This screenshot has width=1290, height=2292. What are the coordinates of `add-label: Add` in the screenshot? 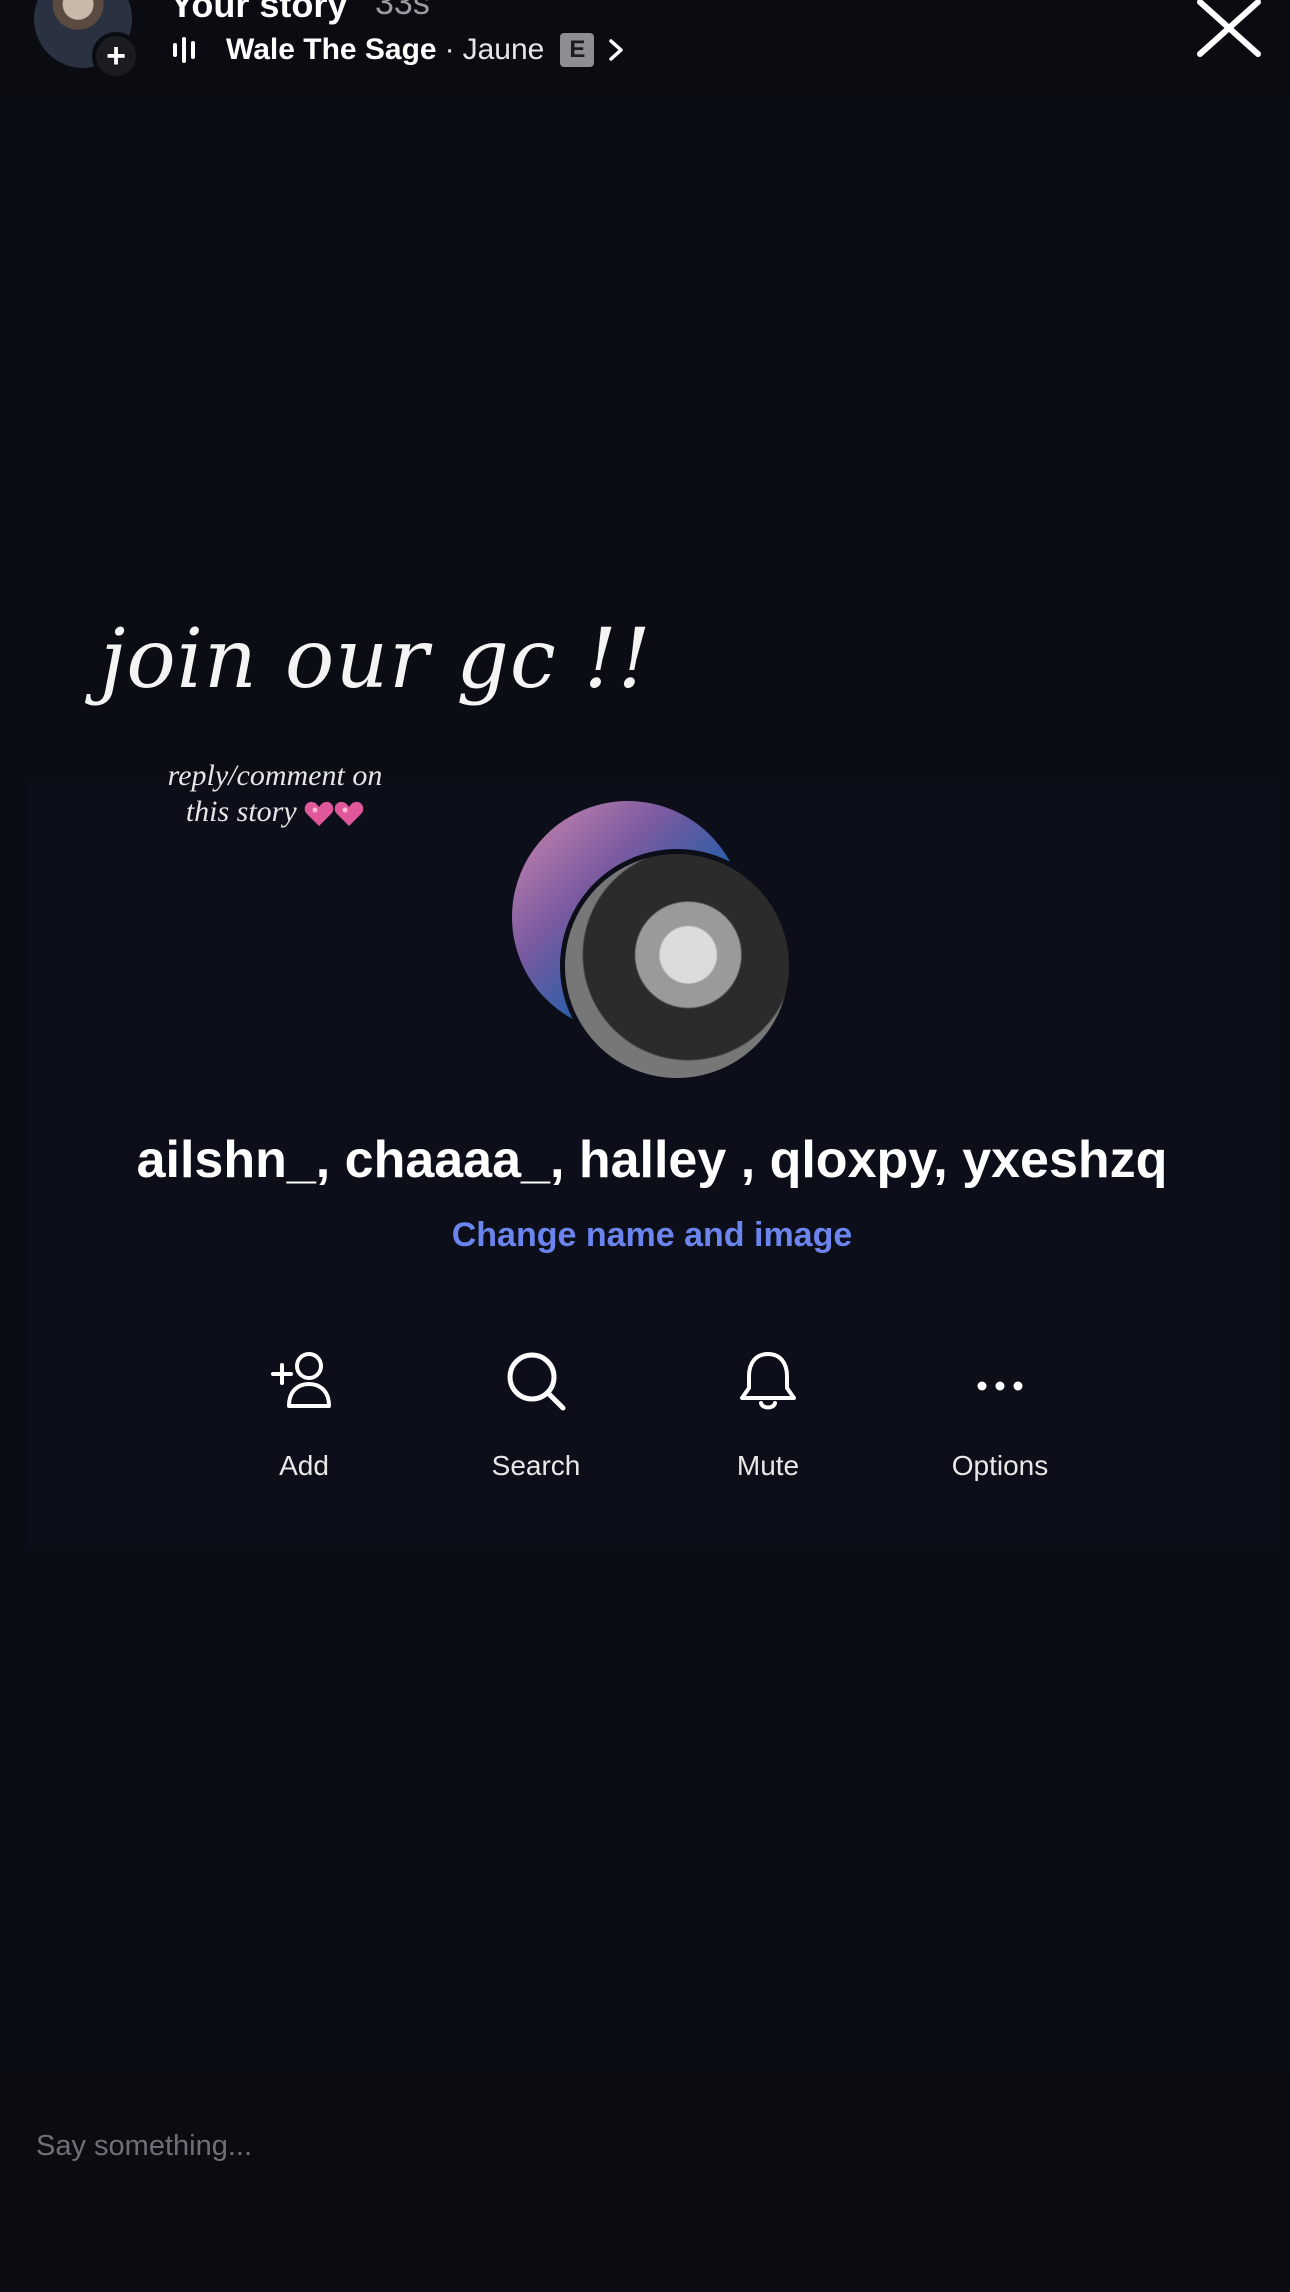 It's located at (304, 1465).